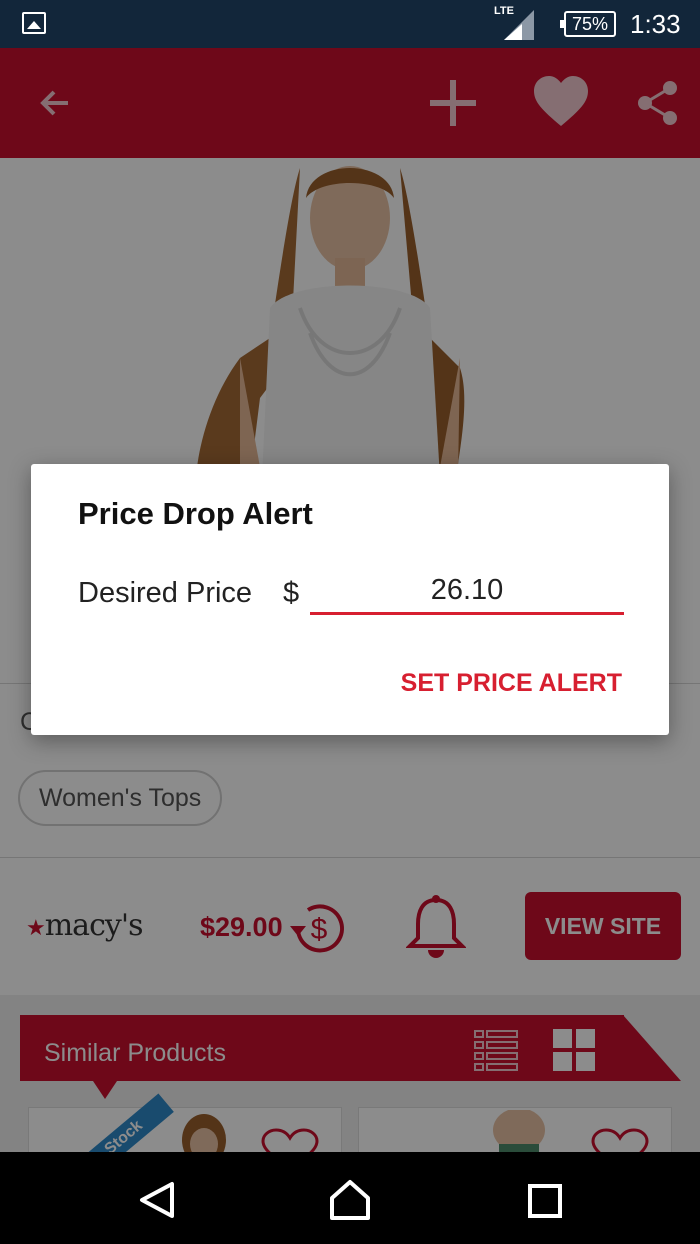 This screenshot has height=1244, width=700. I want to click on home-nav-icon, so click(350, 1200).